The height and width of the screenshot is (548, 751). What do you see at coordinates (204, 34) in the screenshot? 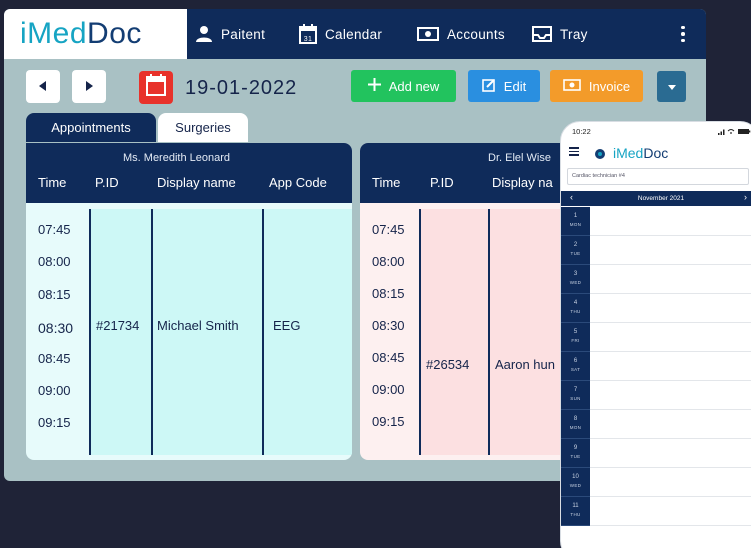
I see `user-icon` at bounding box center [204, 34].